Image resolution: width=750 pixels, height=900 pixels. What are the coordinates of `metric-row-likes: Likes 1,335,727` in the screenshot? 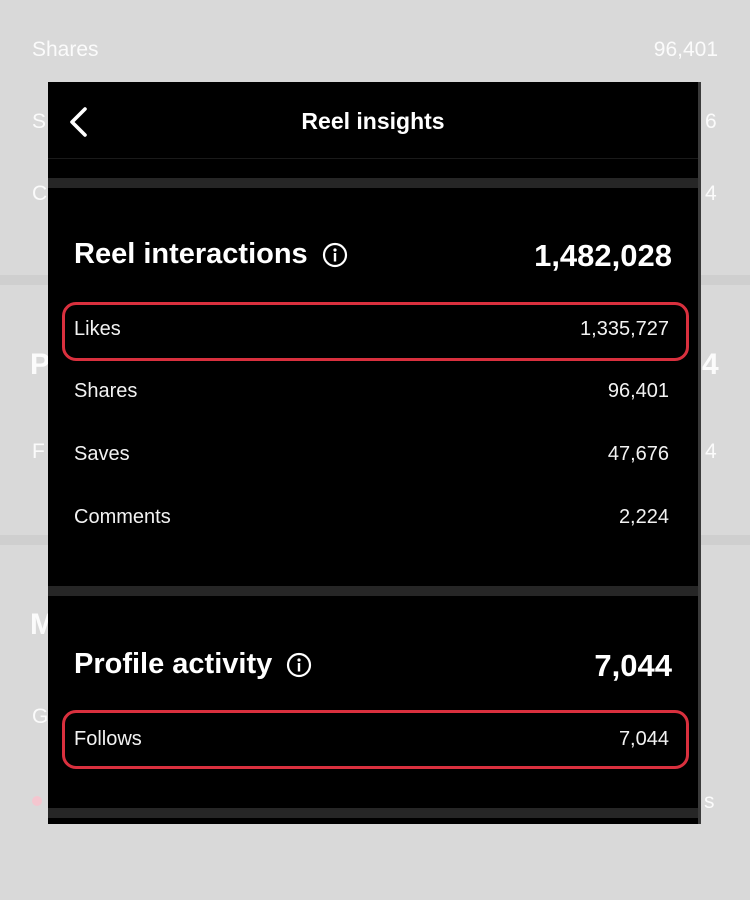 It's located at (373, 330).